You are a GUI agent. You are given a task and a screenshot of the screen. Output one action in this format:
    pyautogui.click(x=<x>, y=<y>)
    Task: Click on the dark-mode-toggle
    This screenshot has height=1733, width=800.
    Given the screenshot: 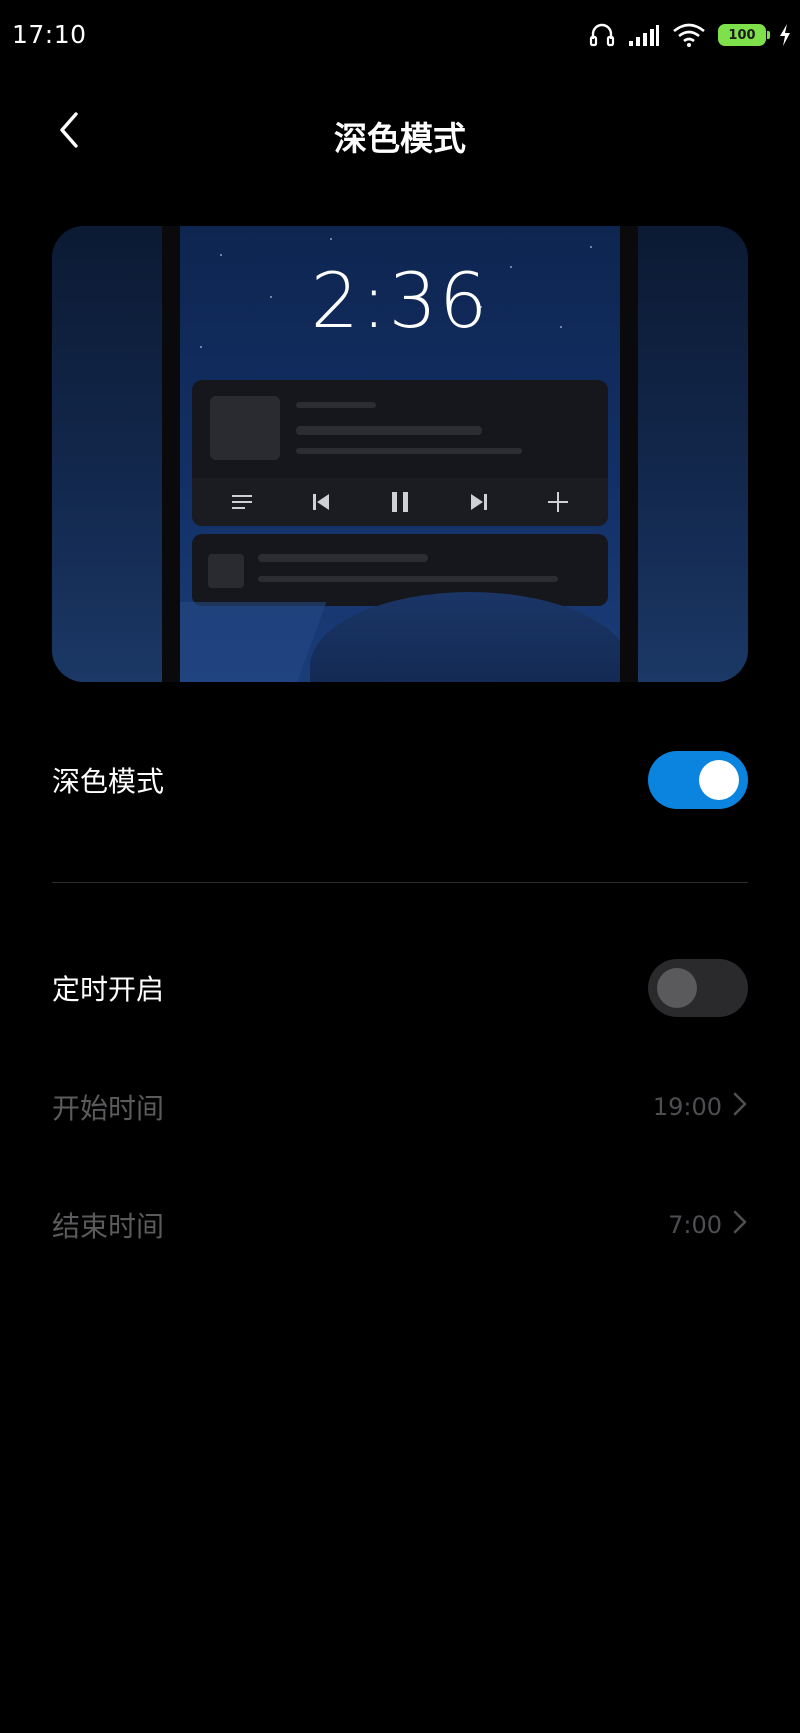 What is the action you would take?
    pyautogui.click(x=698, y=780)
    